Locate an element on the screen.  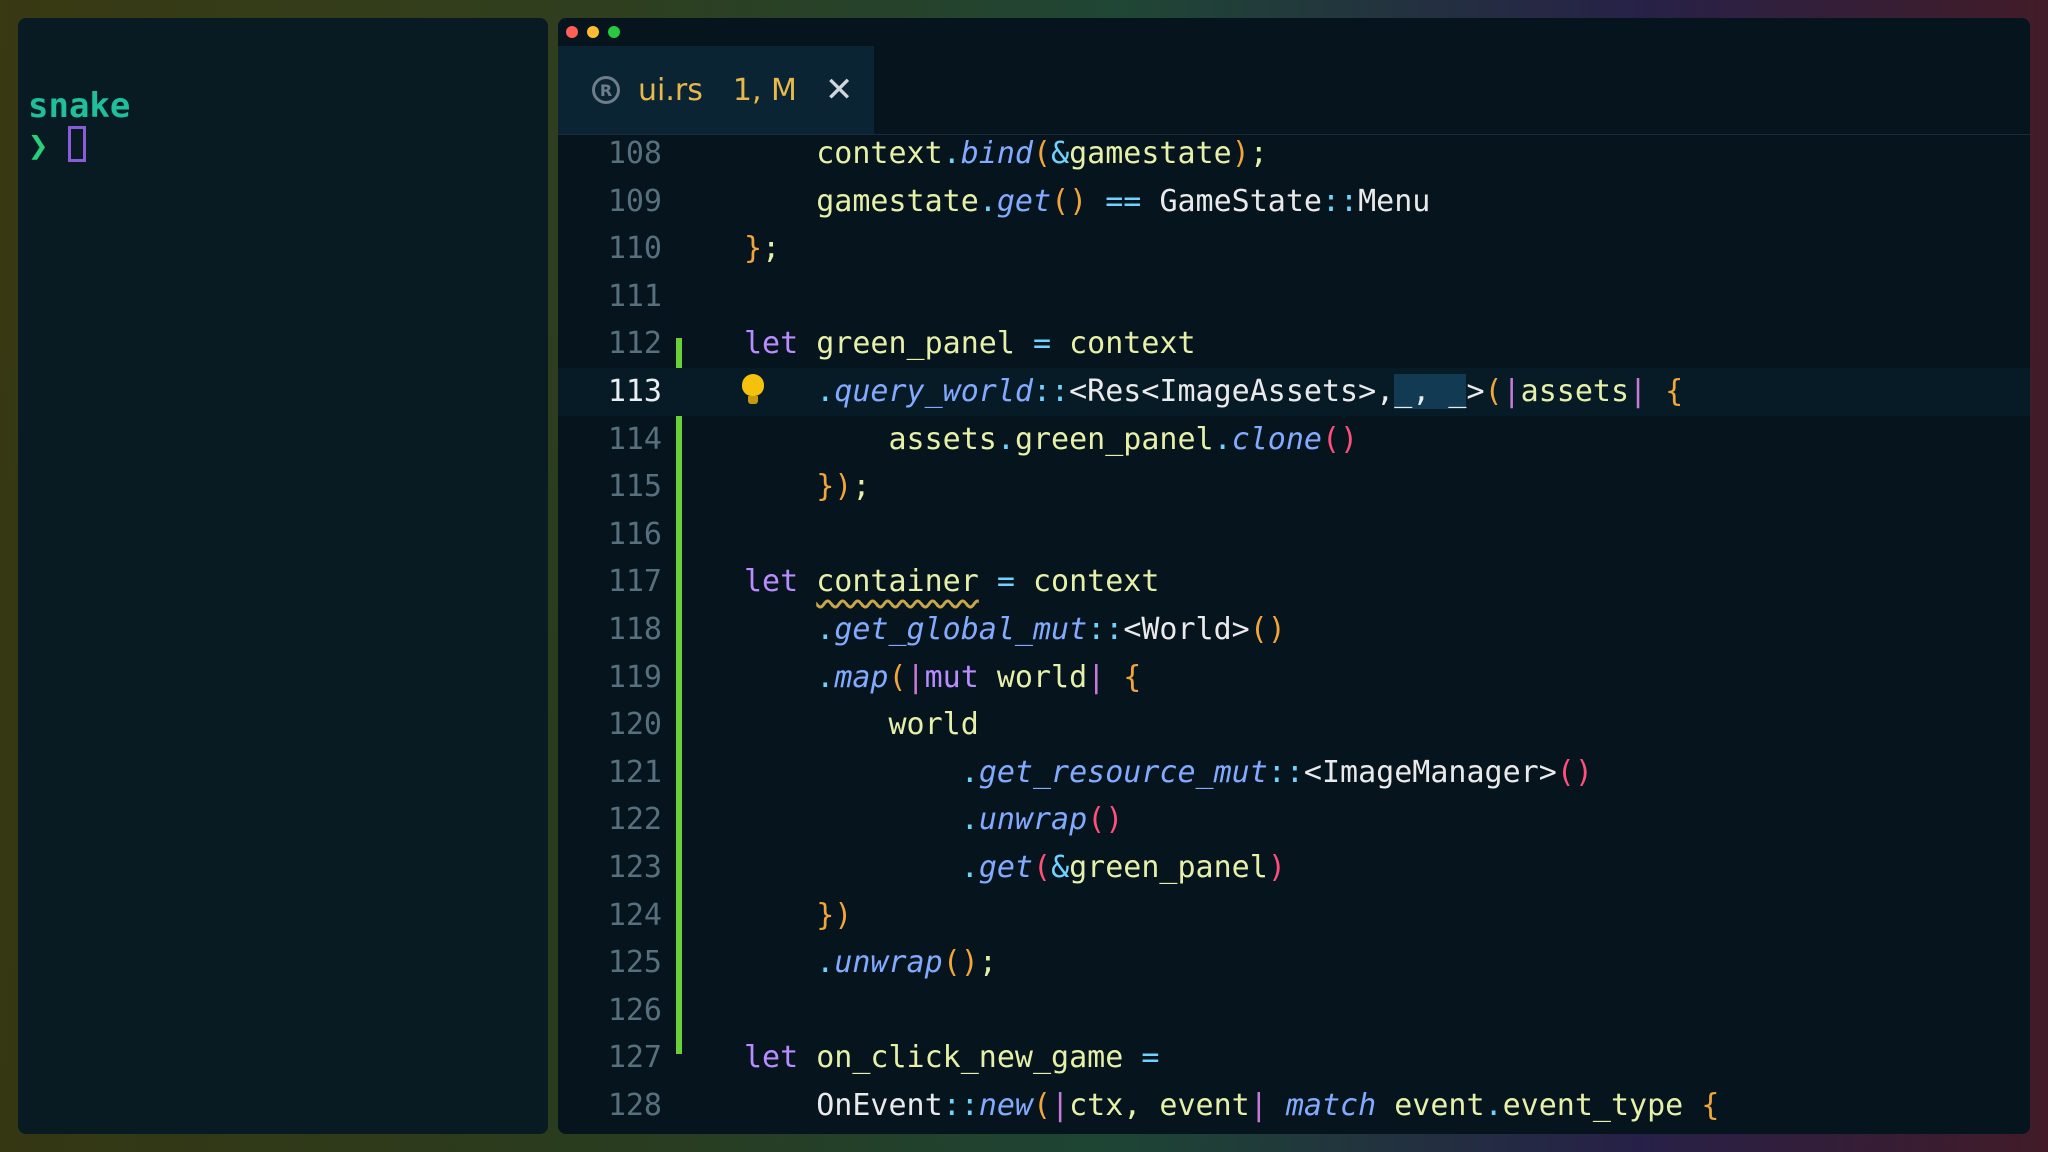
code-line: 123 .get(&green_panel) is located at coordinates (1294, 868).